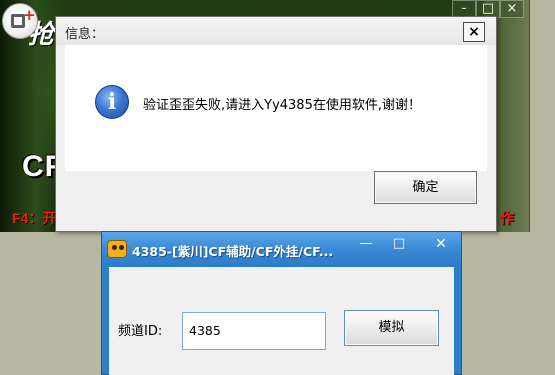 The image size is (555, 375). I want to click on ok-button: 确定, so click(425, 187).